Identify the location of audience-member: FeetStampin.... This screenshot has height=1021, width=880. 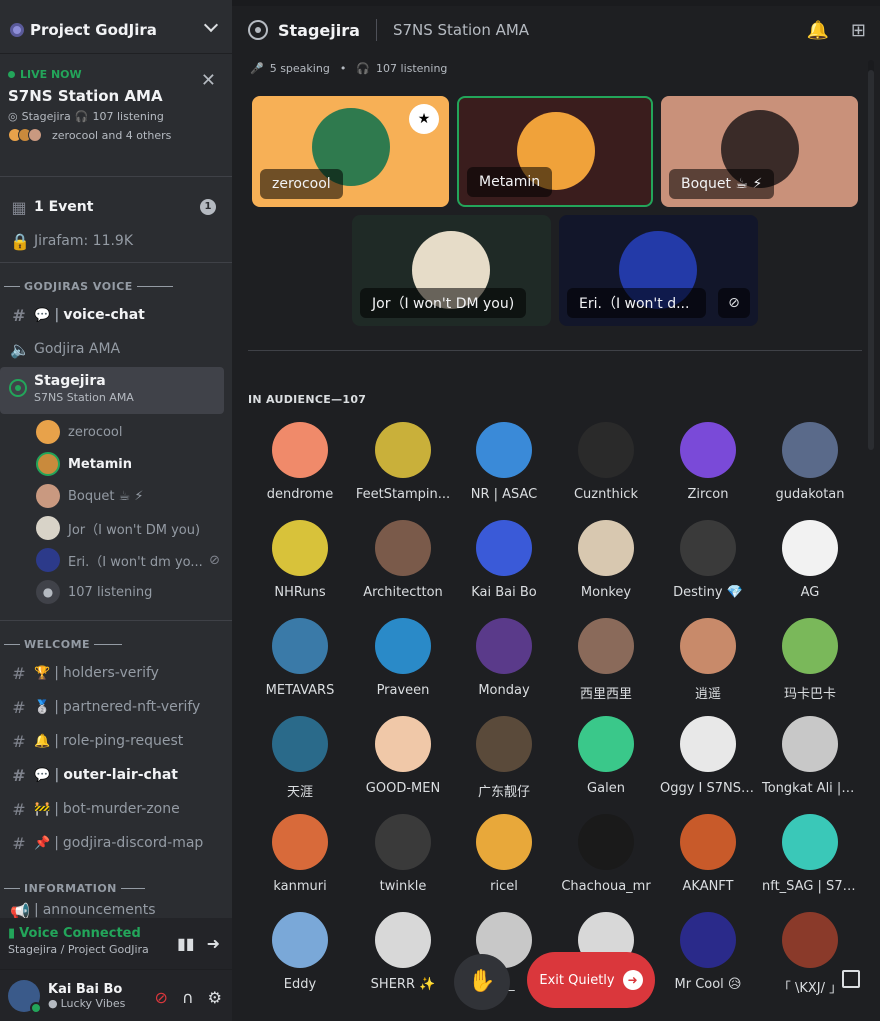
(403, 467).